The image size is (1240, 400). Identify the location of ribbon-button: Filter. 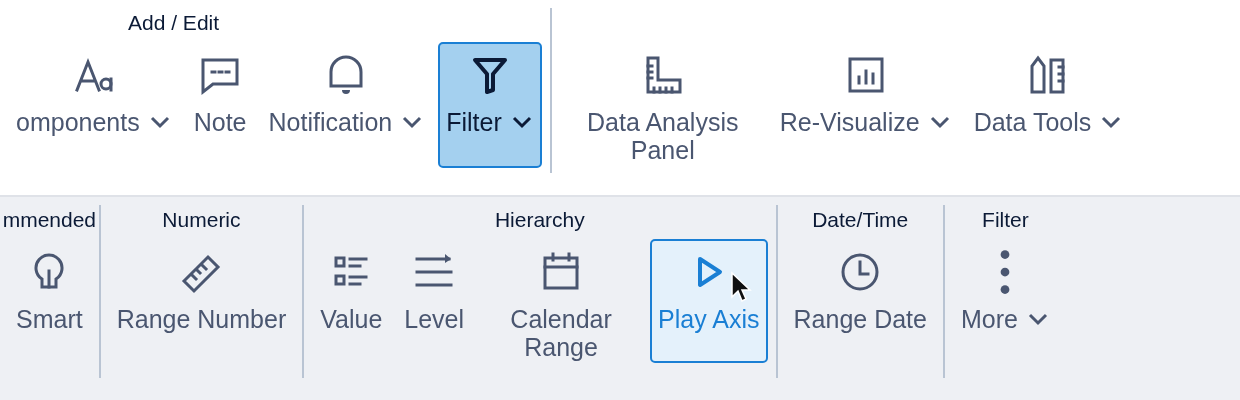
(490, 105).